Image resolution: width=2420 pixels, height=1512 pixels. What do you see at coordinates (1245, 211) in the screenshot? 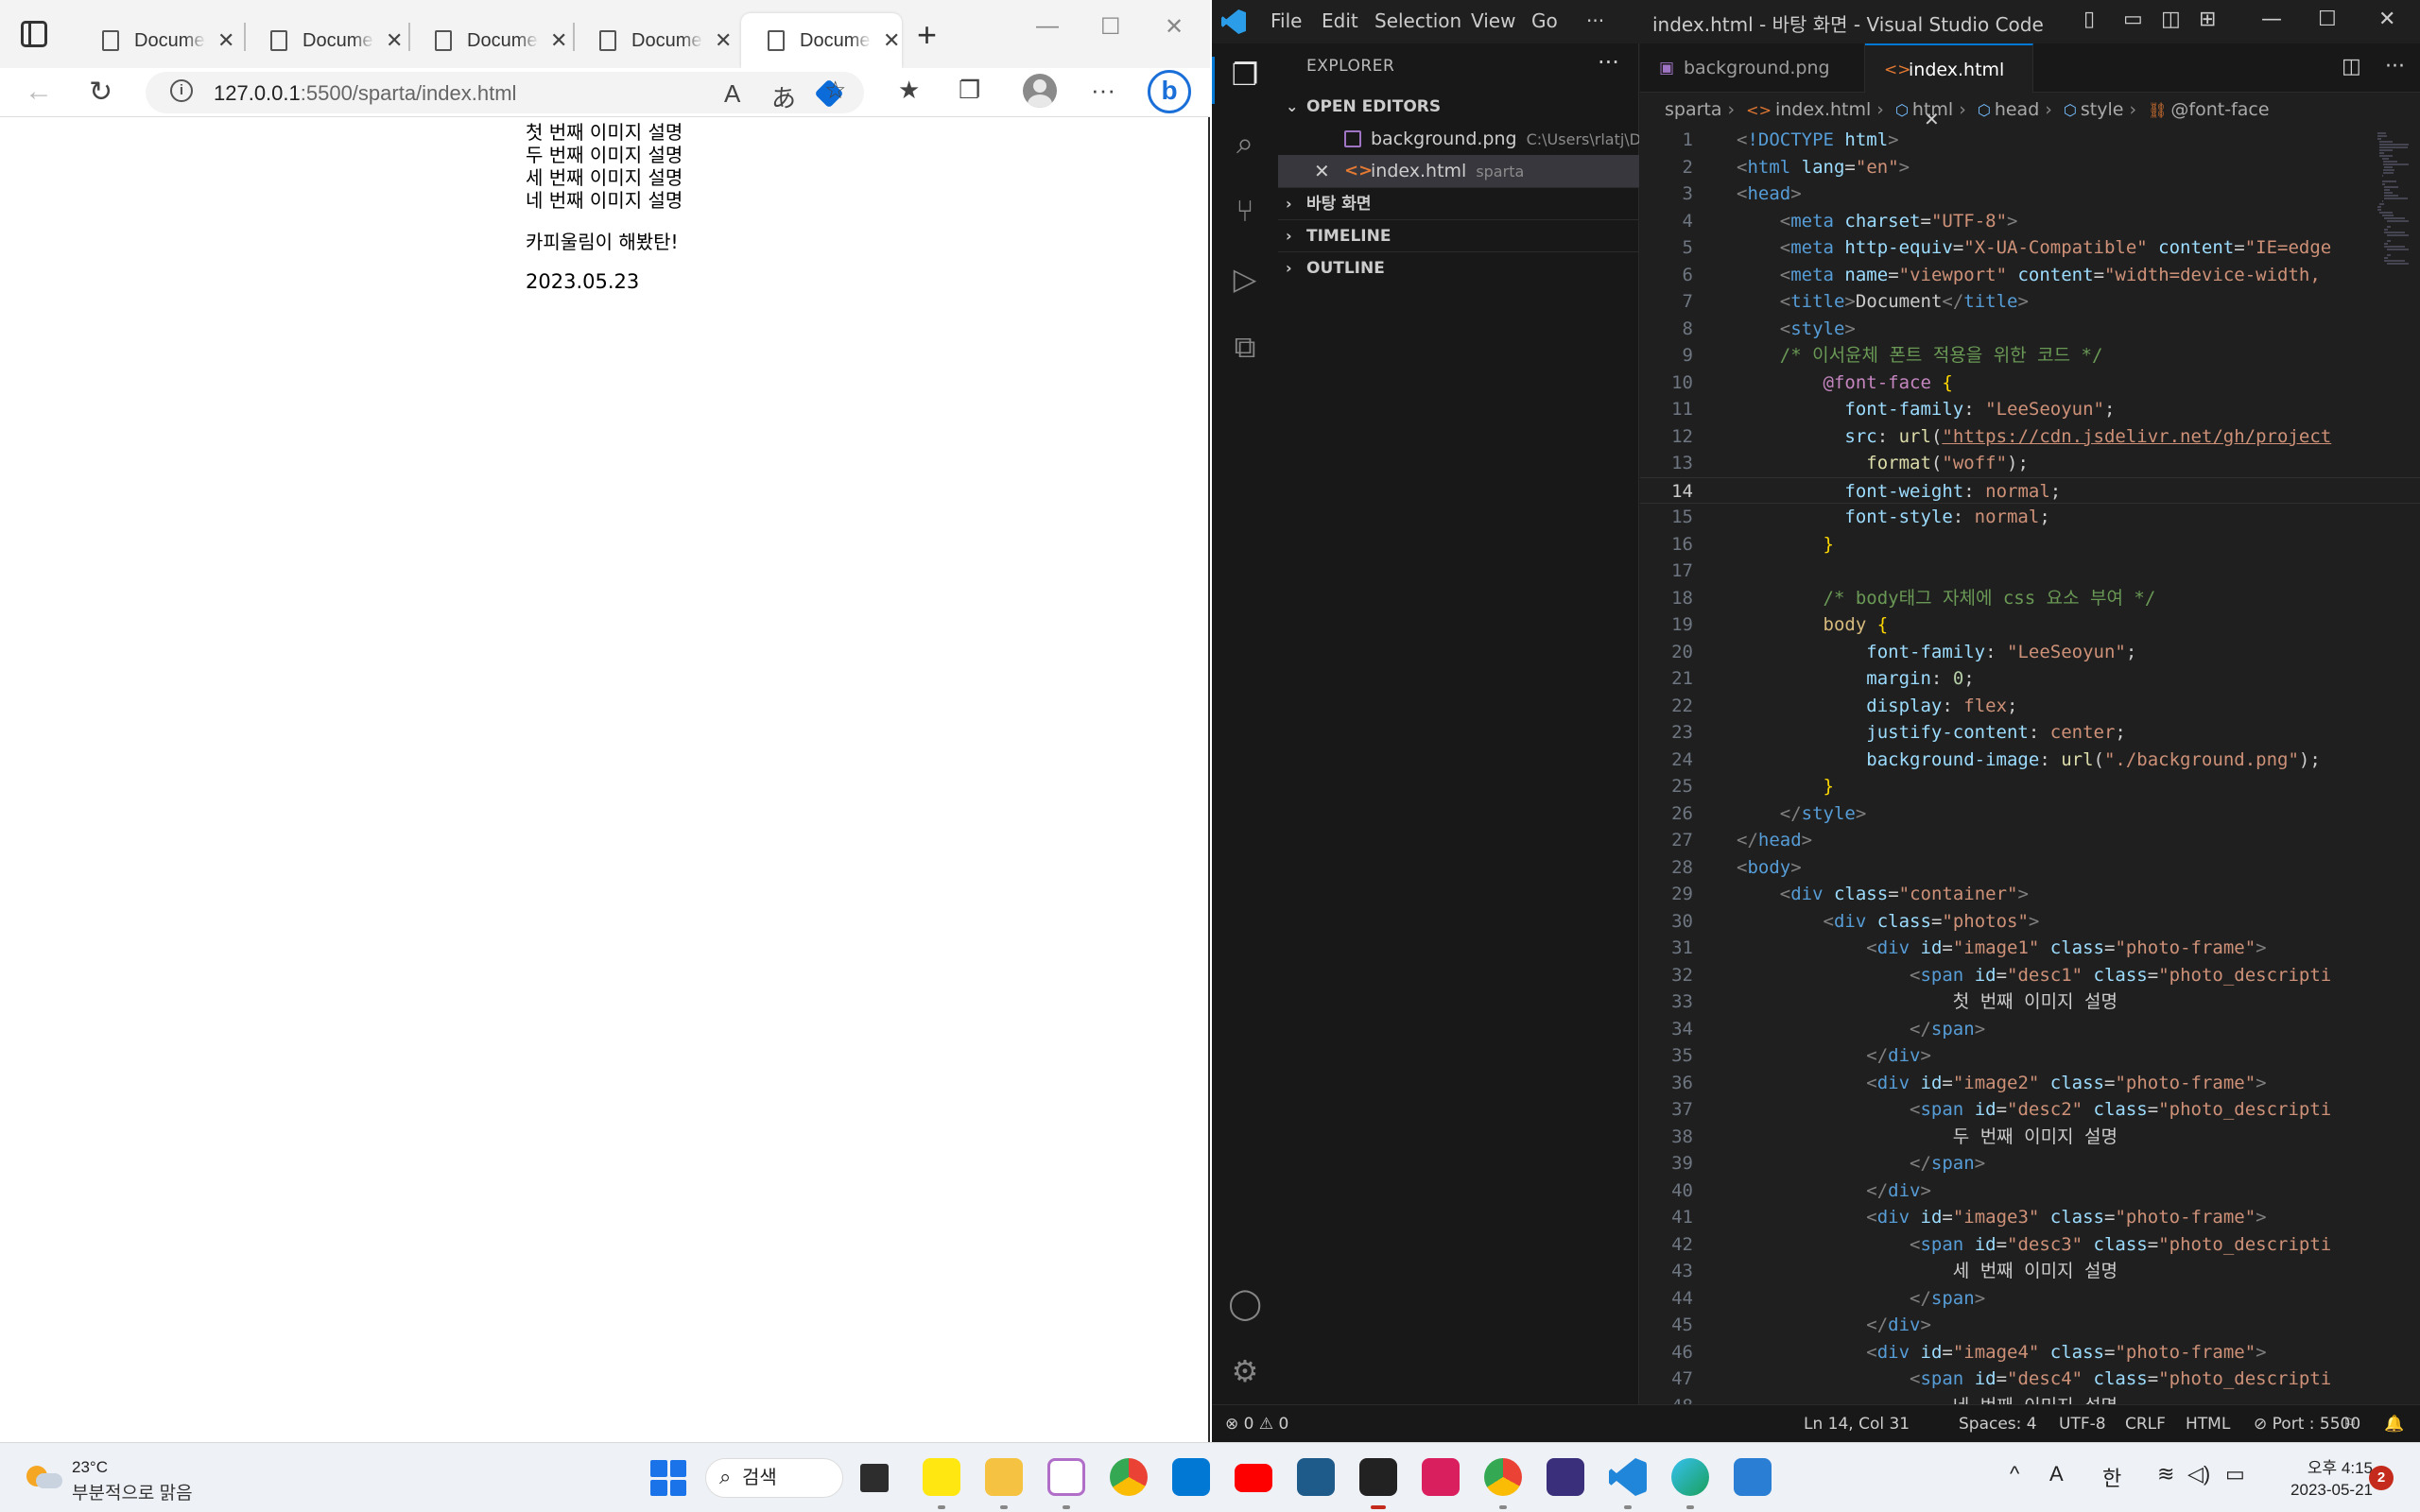
I see `source-control-icon: ⑂` at bounding box center [1245, 211].